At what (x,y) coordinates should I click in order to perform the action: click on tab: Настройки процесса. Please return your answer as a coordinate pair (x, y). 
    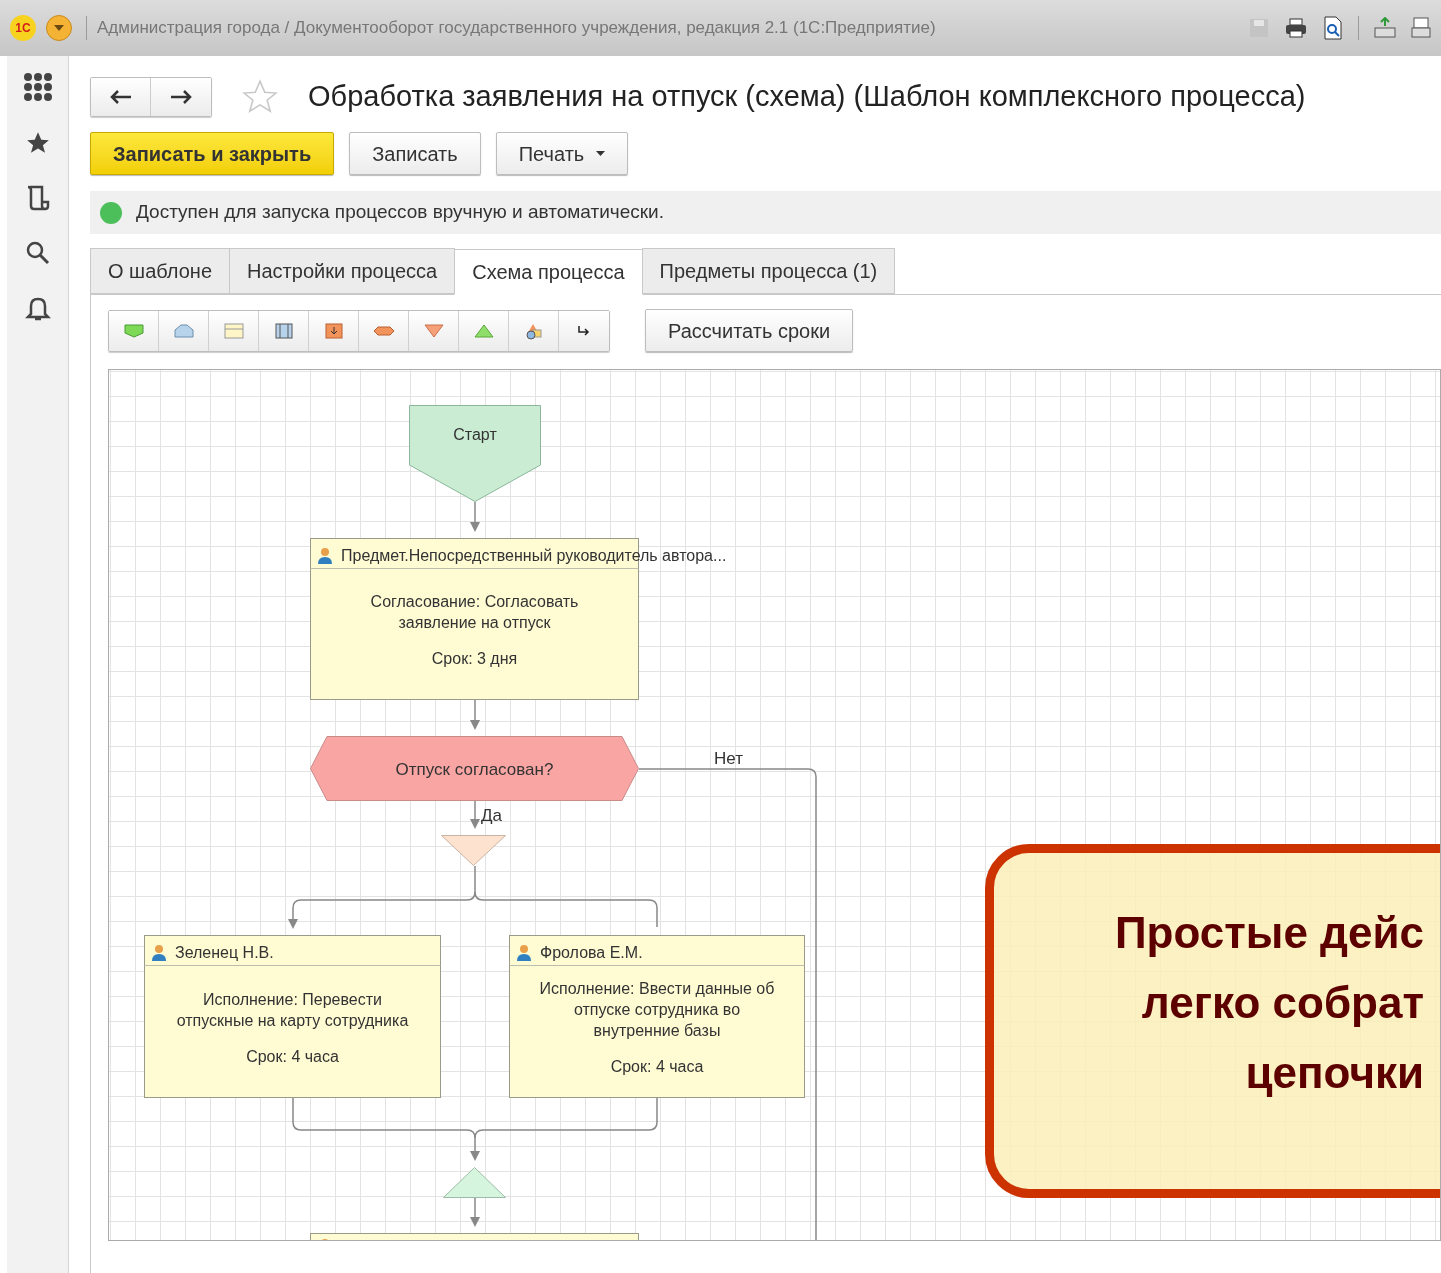
    Looking at the image, I should click on (342, 271).